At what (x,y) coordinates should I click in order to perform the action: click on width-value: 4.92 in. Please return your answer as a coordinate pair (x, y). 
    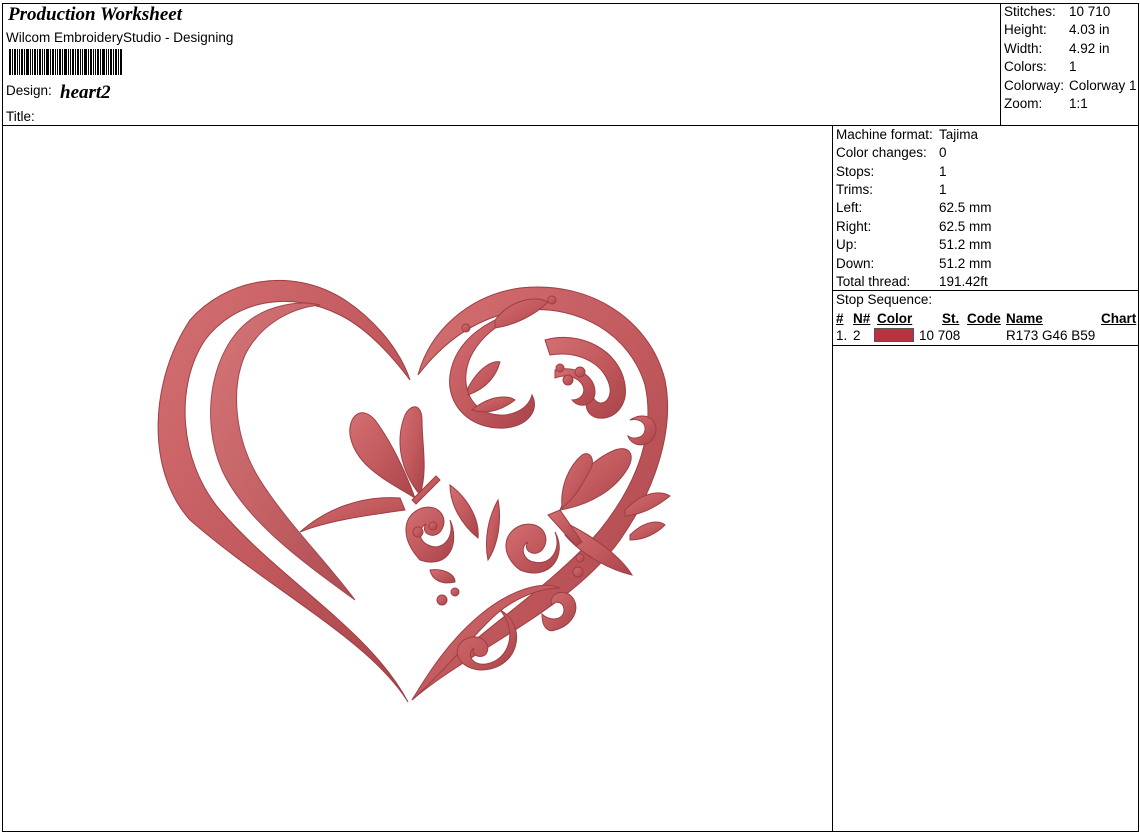
    Looking at the image, I should click on (1089, 48).